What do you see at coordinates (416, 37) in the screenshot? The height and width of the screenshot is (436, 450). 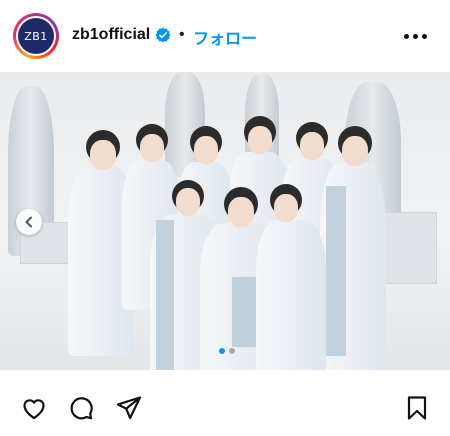 I see `more-options-icon` at bounding box center [416, 37].